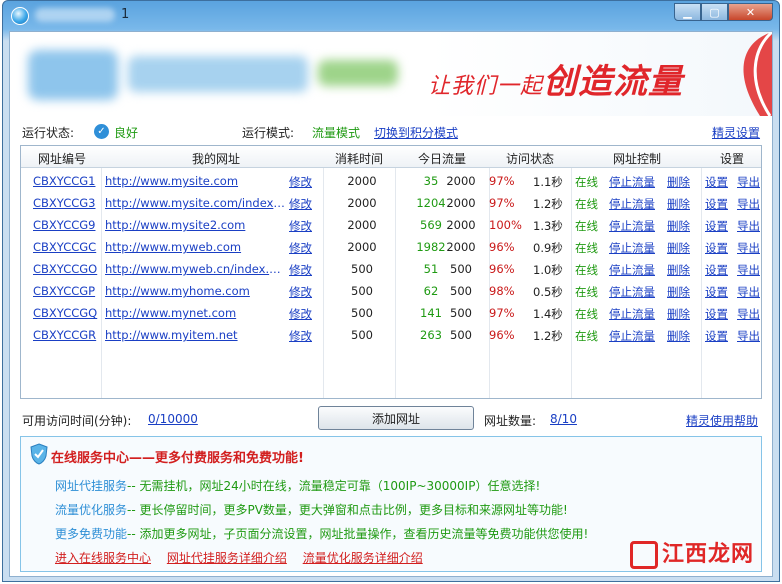  I want to click on row-id-link: CBXYCCGO, so click(65, 269).